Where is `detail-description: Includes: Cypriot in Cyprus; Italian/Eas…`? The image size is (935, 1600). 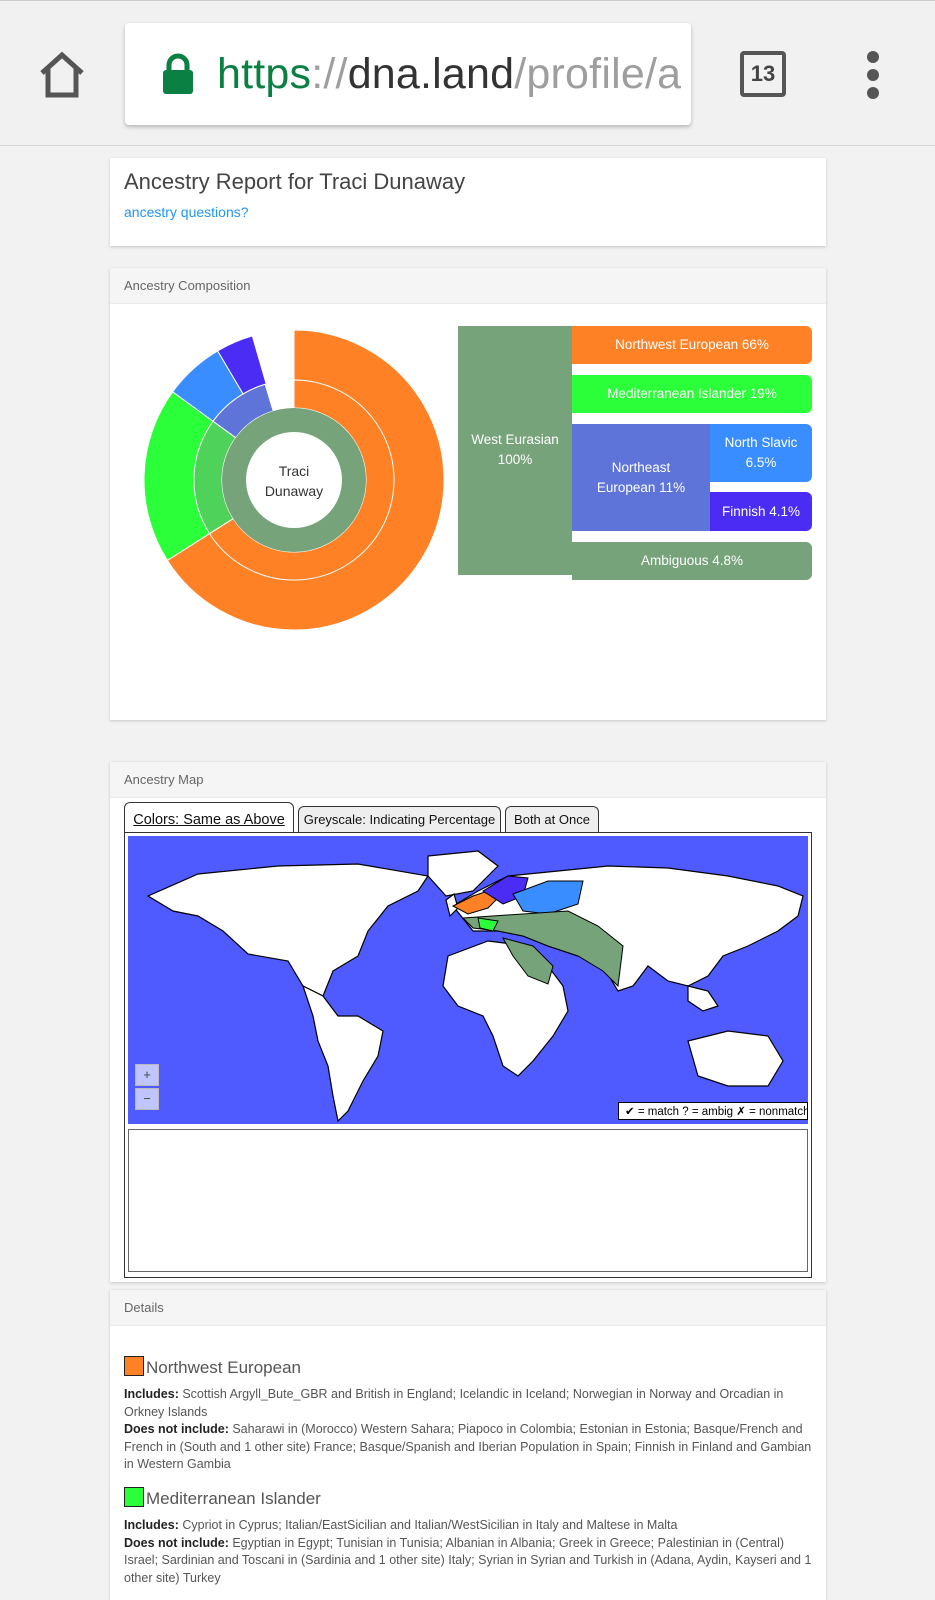 detail-description: Includes: Cypriot in Cyprus; Italian/Eas… is located at coordinates (469, 1552).